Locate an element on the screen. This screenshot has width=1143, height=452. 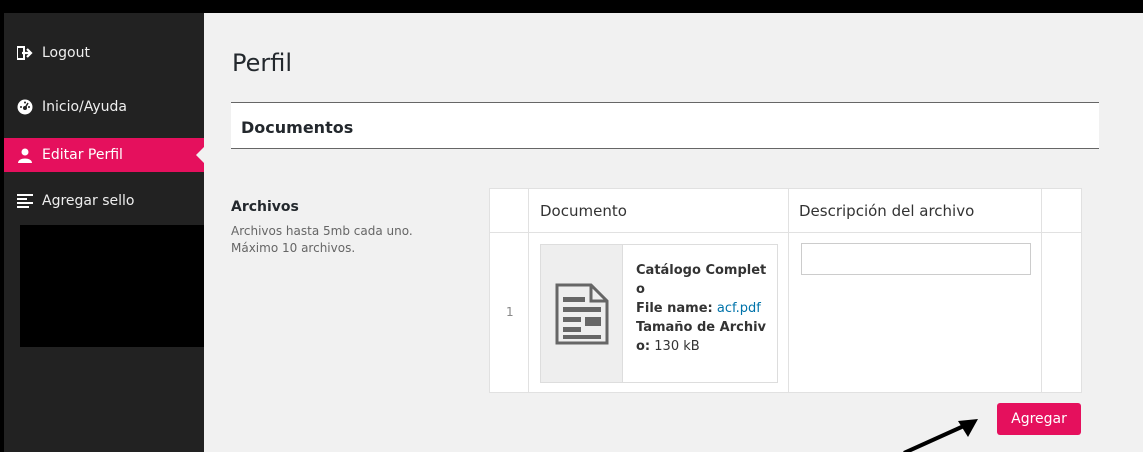
sidebar-item-inicio-ayuda: Inicio/Ayuda is located at coordinates (104, 107).